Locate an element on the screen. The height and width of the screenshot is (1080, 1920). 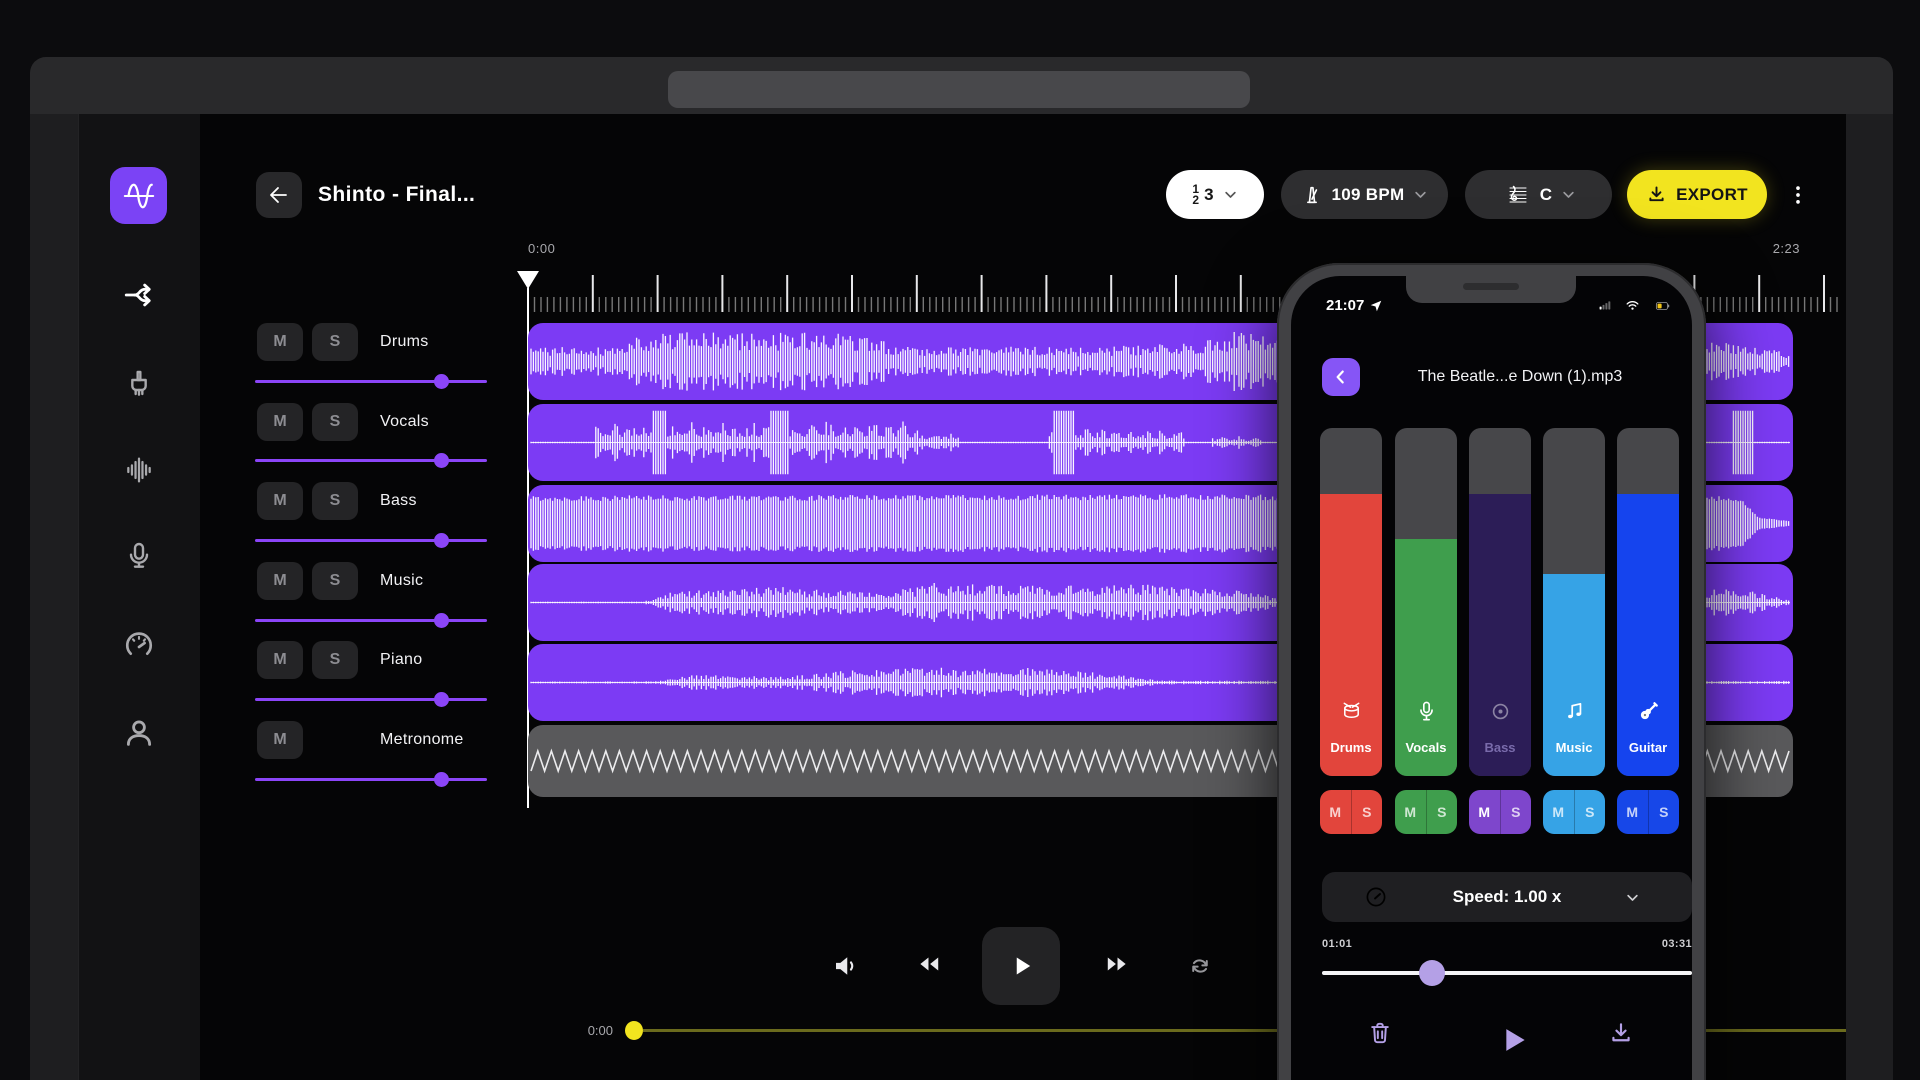
stem-mute-solo-vocals: M S is located at coordinates (1426, 812).